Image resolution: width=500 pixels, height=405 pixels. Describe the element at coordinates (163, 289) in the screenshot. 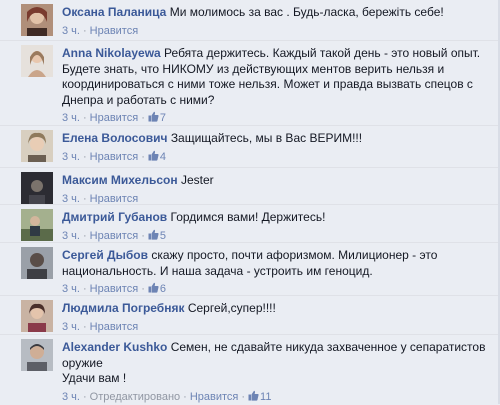

I see `like-count: 6` at that location.